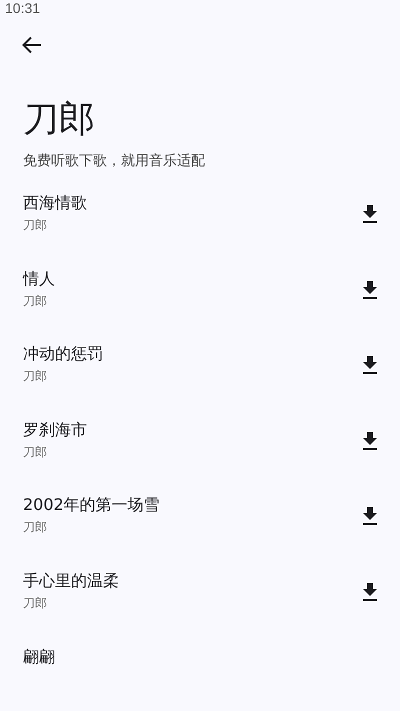 Image resolution: width=400 pixels, height=711 pixels. I want to click on page-subtitle: 免费听歌下歌，就用音乐适配, so click(114, 161).